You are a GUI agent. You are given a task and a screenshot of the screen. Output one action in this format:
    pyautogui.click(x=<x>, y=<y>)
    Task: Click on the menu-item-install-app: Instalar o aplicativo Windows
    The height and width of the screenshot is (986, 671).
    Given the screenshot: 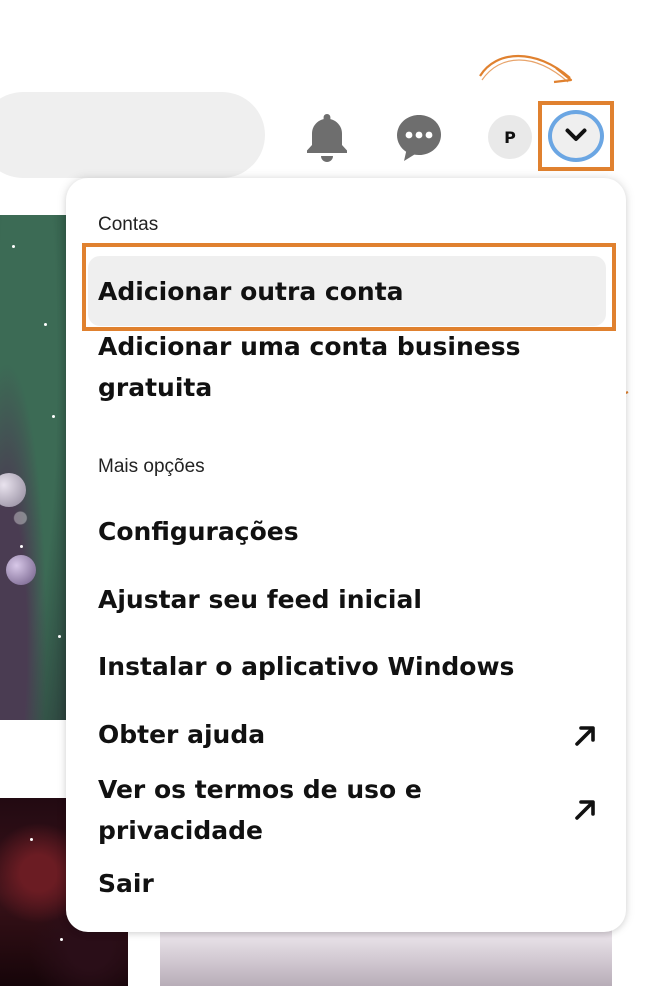 What is the action you would take?
    pyautogui.click(x=333, y=666)
    